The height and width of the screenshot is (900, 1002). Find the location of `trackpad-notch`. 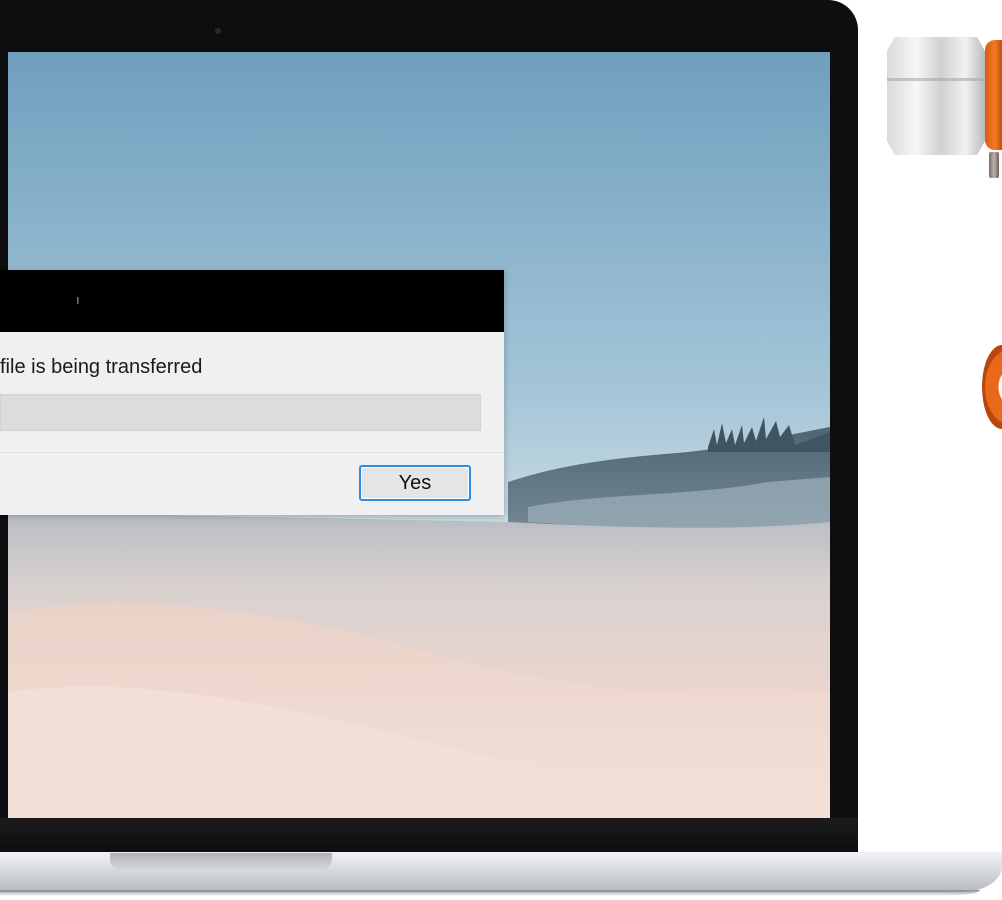

trackpad-notch is located at coordinates (221, 862).